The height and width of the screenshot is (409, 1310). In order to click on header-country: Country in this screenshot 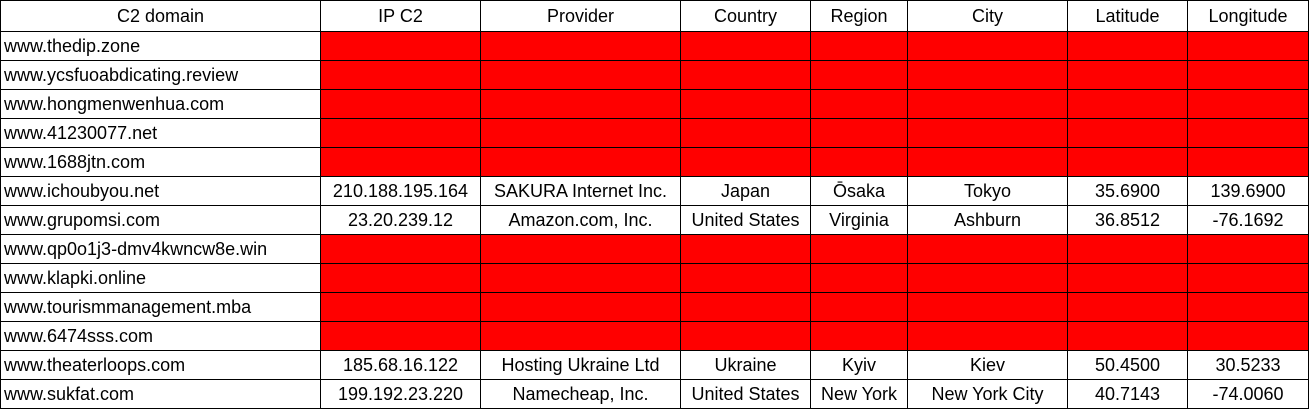, I will do `click(745, 16)`.